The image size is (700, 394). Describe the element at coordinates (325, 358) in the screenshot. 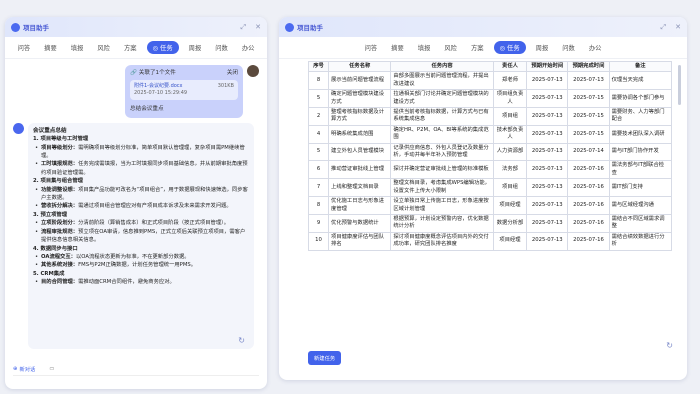

I see `new-task-button: 新建任务` at that location.